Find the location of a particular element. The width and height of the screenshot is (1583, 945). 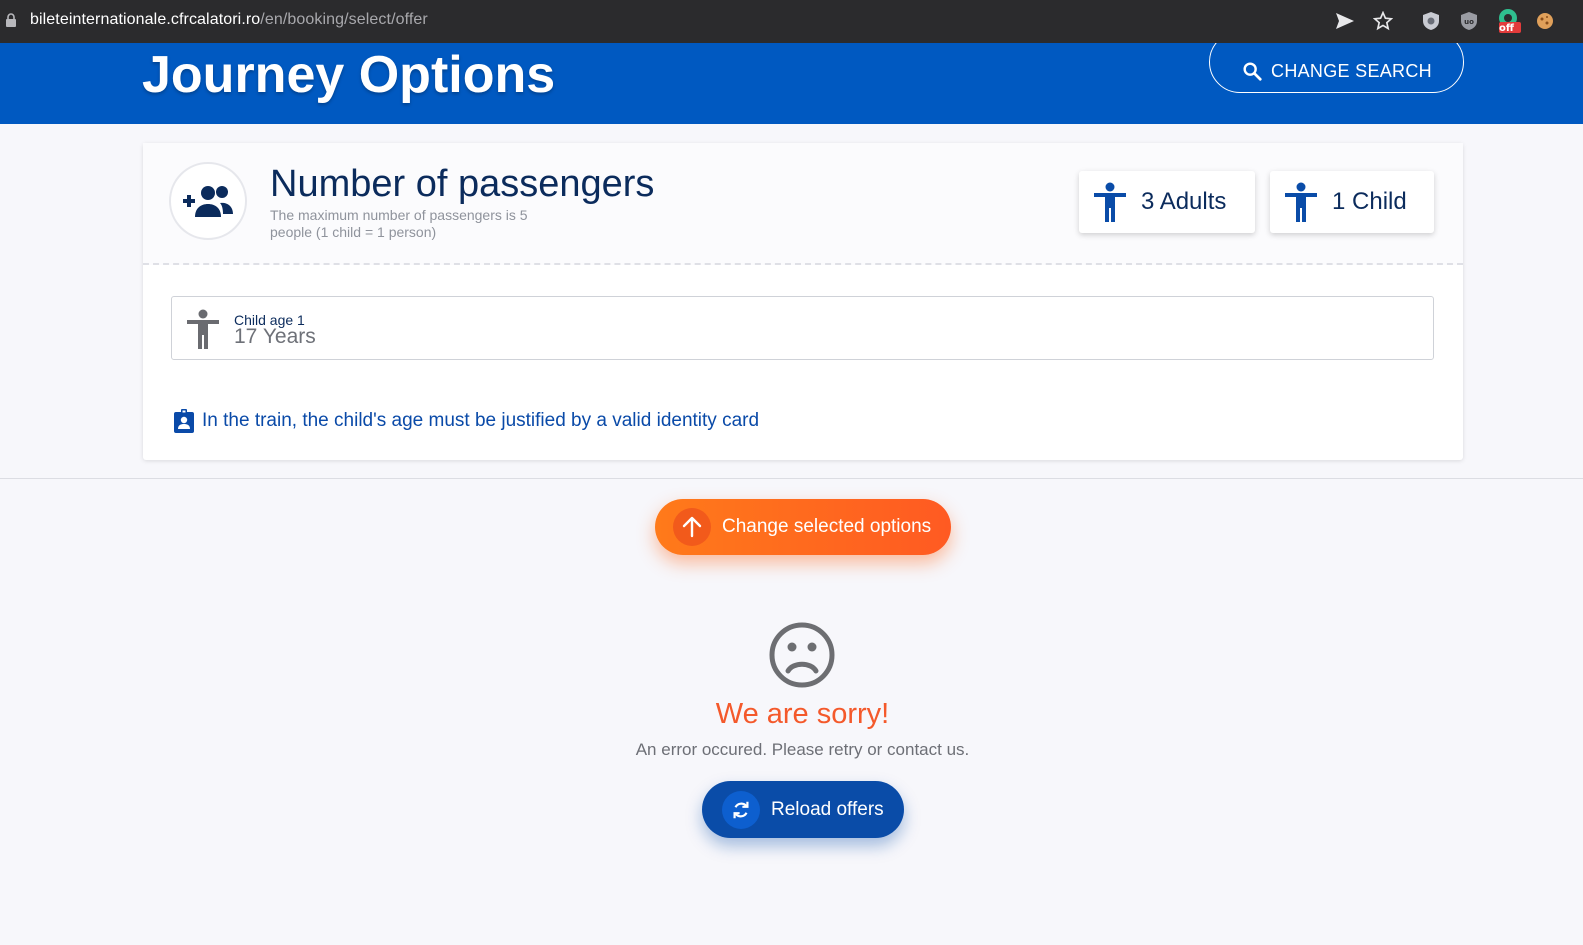

search-icon is located at coordinates (1252, 71).